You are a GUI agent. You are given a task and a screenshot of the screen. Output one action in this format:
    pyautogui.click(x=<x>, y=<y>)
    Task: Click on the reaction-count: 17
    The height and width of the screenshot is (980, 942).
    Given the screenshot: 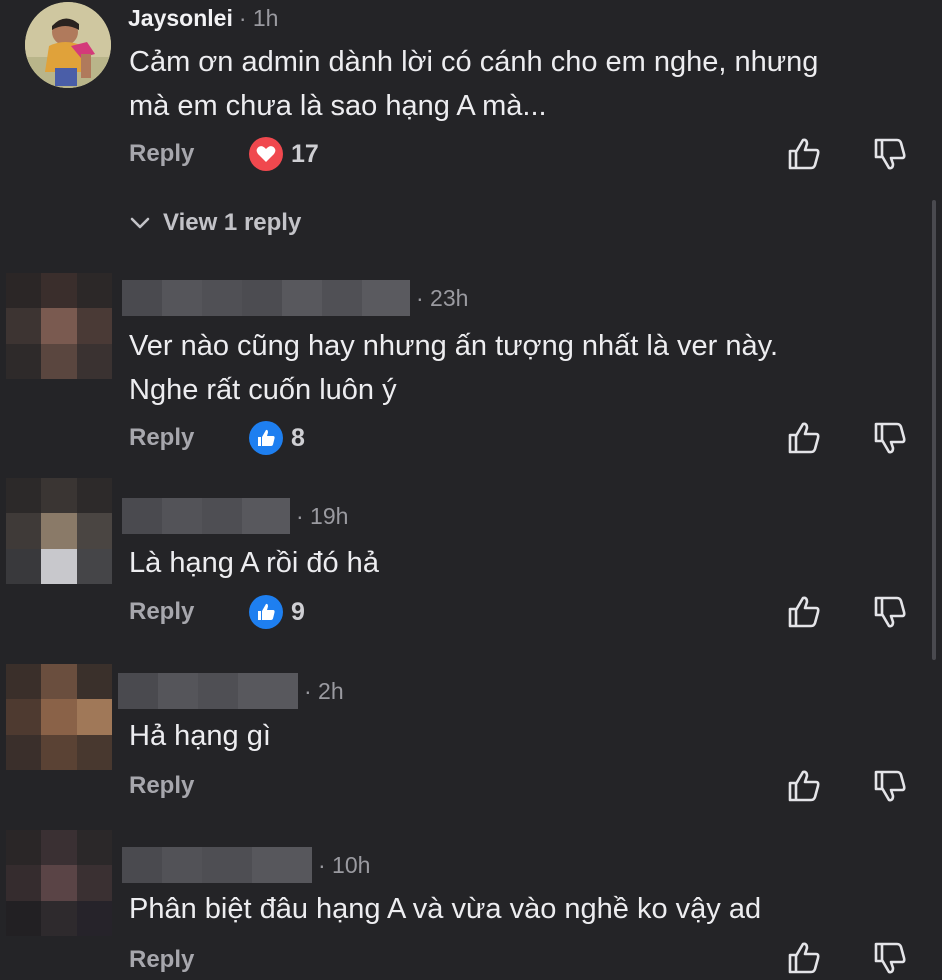 What is the action you would take?
    pyautogui.click(x=305, y=153)
    